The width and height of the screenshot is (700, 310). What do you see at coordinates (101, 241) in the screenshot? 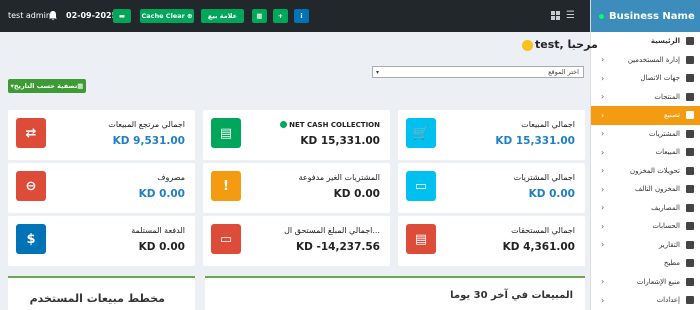
I see `card-payment-received: $ الدفعة المستلمة KD 0.00` at bounding box center [101, 241].